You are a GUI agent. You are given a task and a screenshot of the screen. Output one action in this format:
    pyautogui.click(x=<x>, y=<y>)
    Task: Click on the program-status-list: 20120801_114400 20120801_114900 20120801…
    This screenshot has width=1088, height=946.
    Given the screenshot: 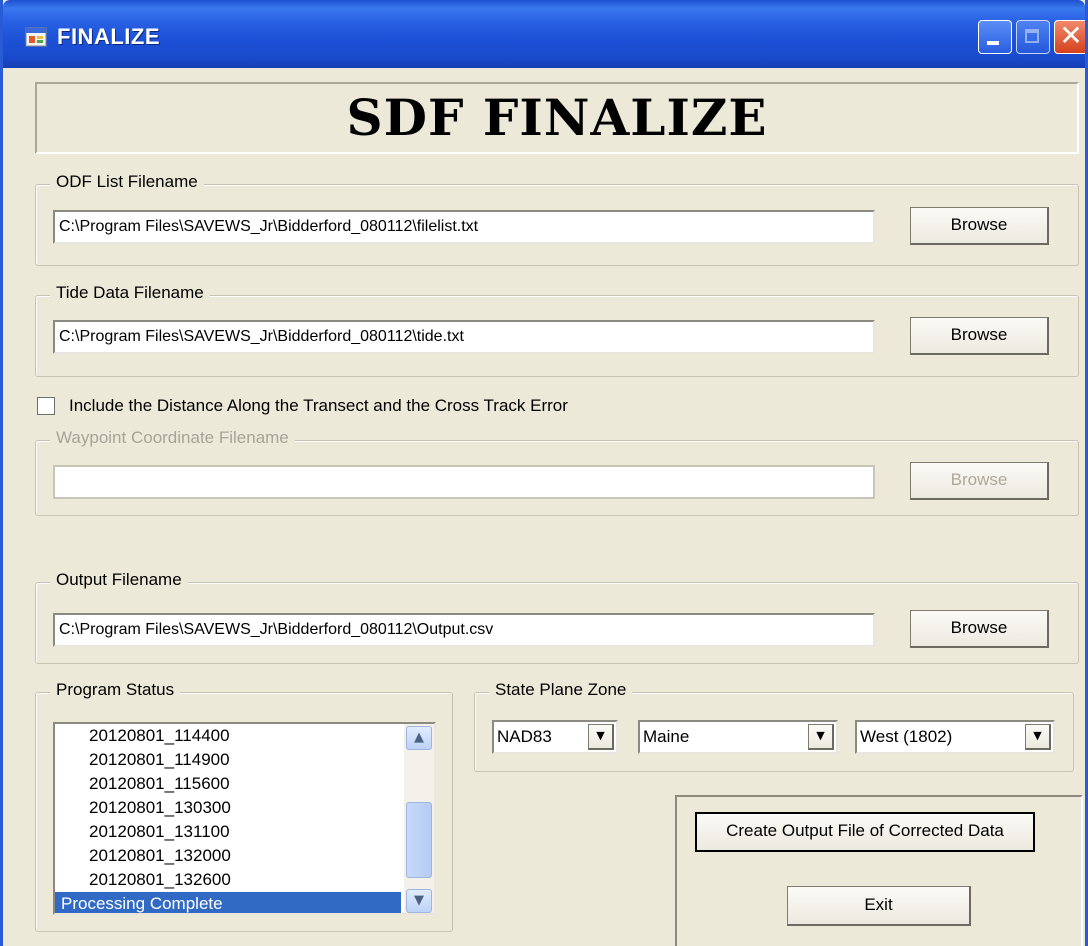 What is the action you would take?
    pyautogui.click(x=244, y=818)
    